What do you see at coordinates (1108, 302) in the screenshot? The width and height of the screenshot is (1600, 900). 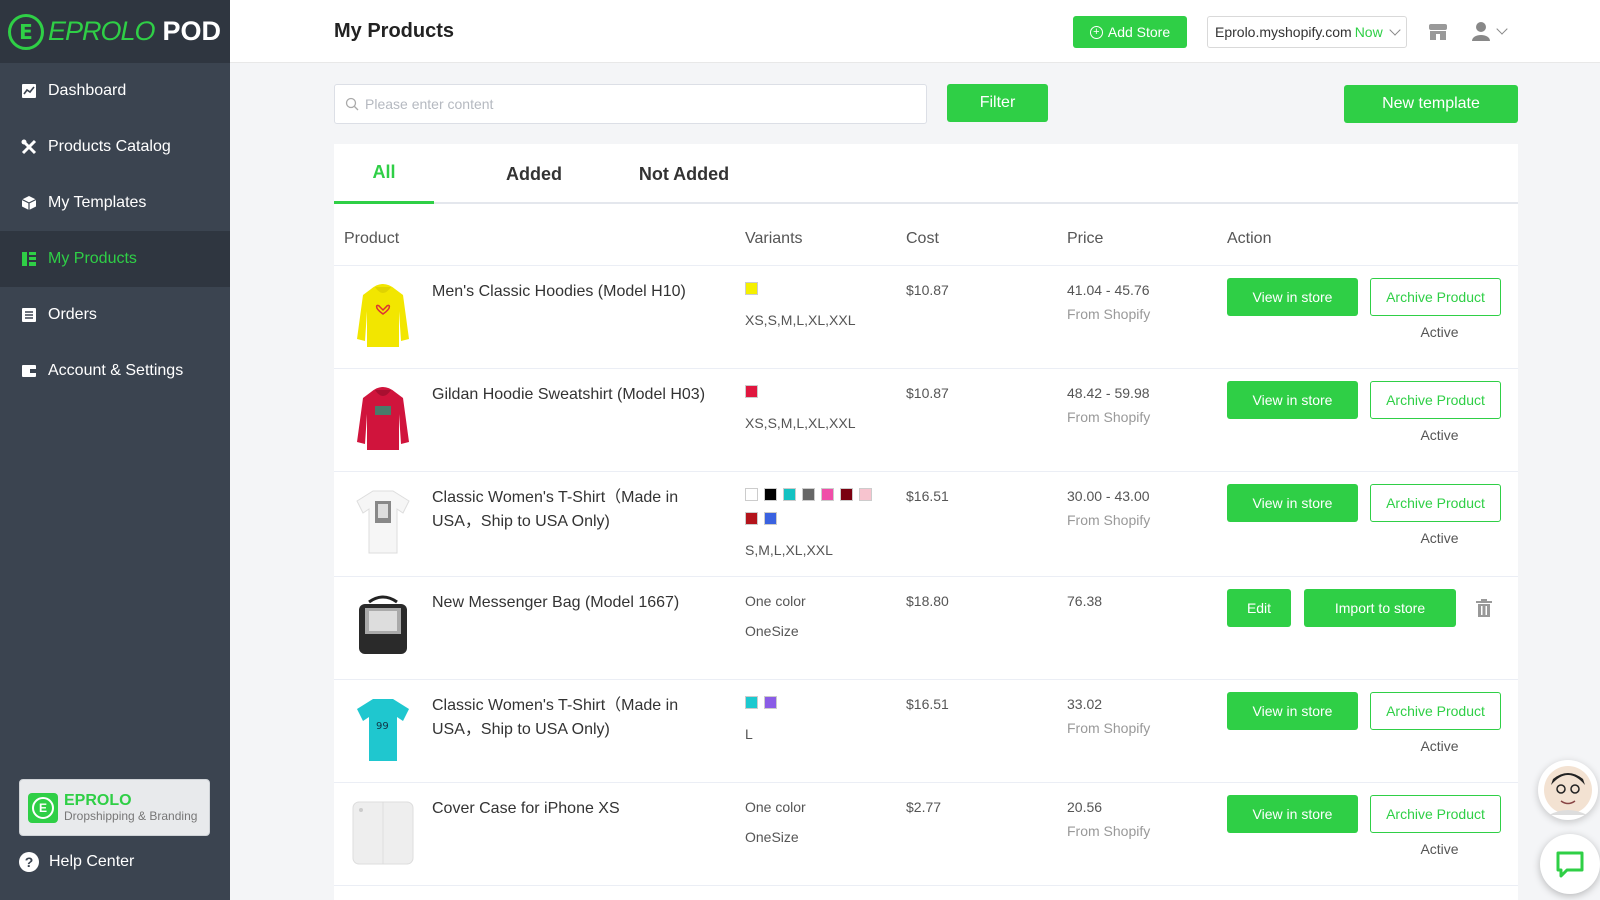 I see `price-cell: 41.04 - 45.76 From Shopify` at bounding box center [1108, 302].